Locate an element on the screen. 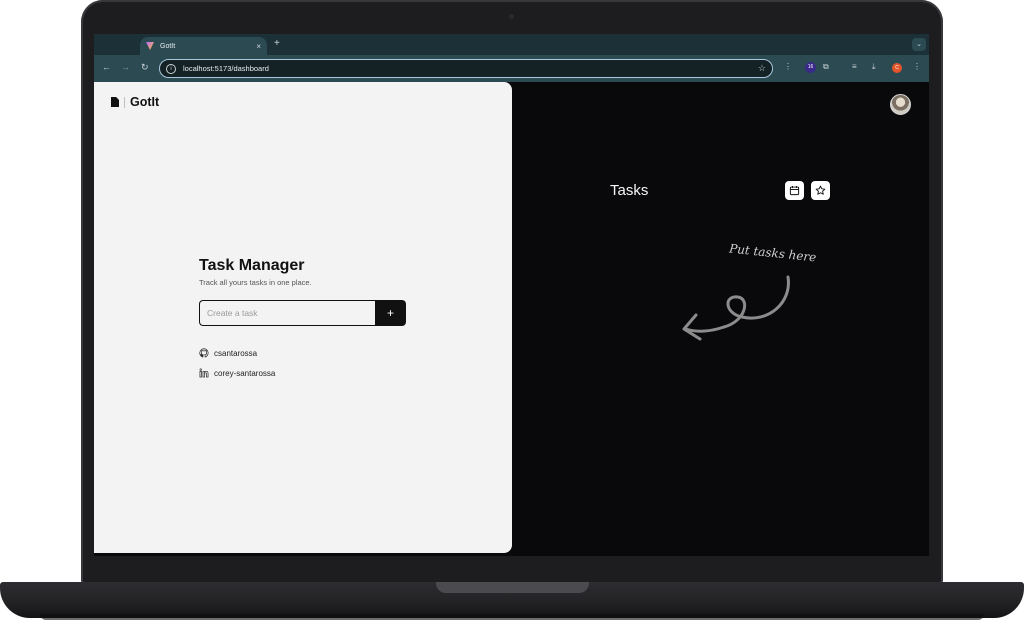  reload-icon: ↻ is located at coordinates (145, 67).